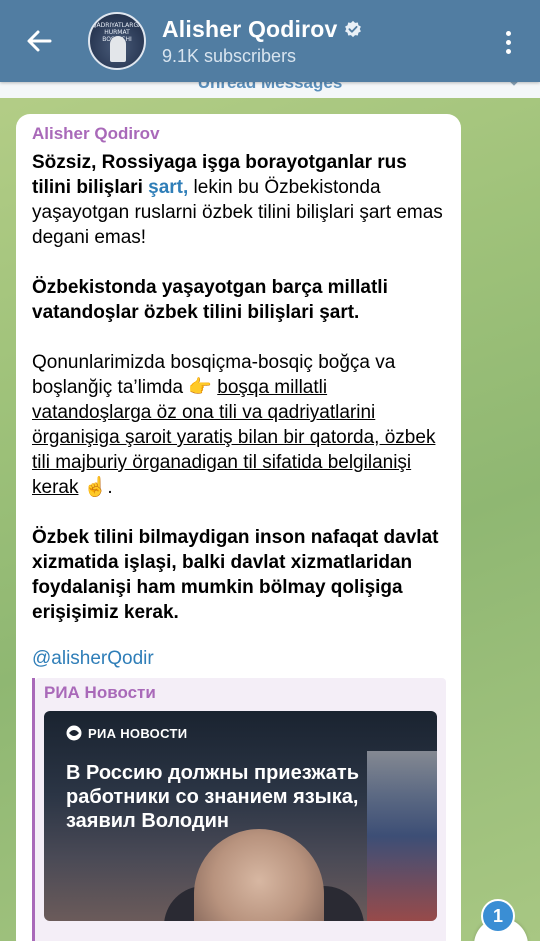 This screenshot has height=941, width=540. Describe the element at coordinates (95, 487) in the screenshot. I see `index-pointing-up-emoji: ☝️` at that location.